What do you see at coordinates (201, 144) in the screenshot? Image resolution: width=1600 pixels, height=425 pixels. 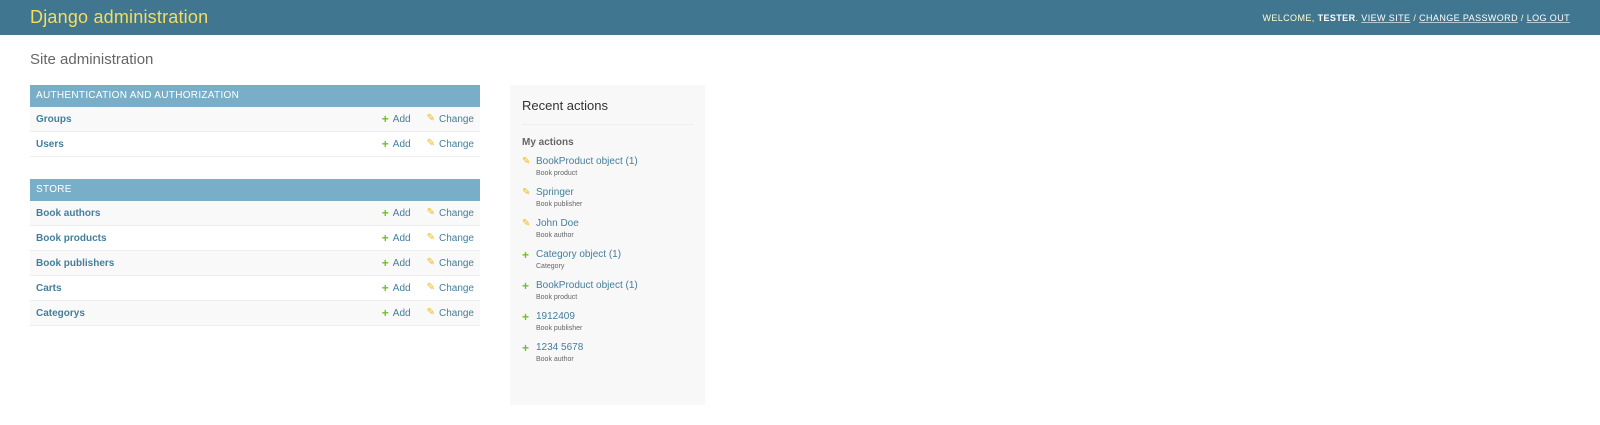 I see `model-link: Users` at bounding box center [201, 144].